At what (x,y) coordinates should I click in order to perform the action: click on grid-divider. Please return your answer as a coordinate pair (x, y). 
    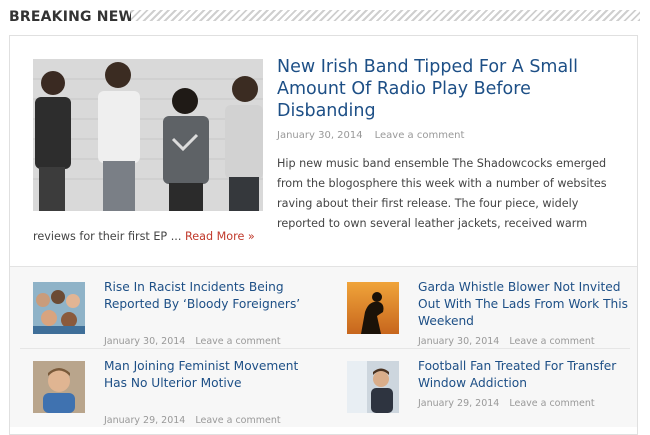
    Looking at the image, I should click on (325, 348).